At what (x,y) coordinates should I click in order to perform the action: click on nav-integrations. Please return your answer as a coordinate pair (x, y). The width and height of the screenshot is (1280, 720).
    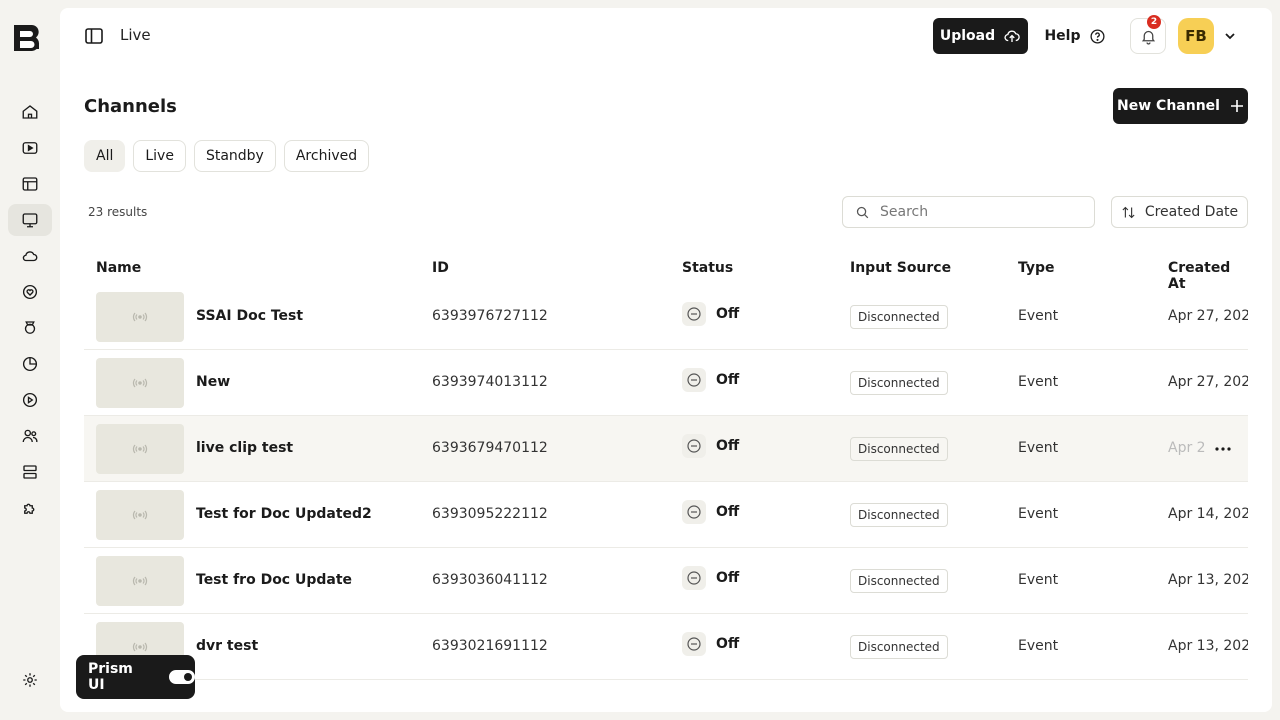
    Looking at the image, I should click on (30, 508).